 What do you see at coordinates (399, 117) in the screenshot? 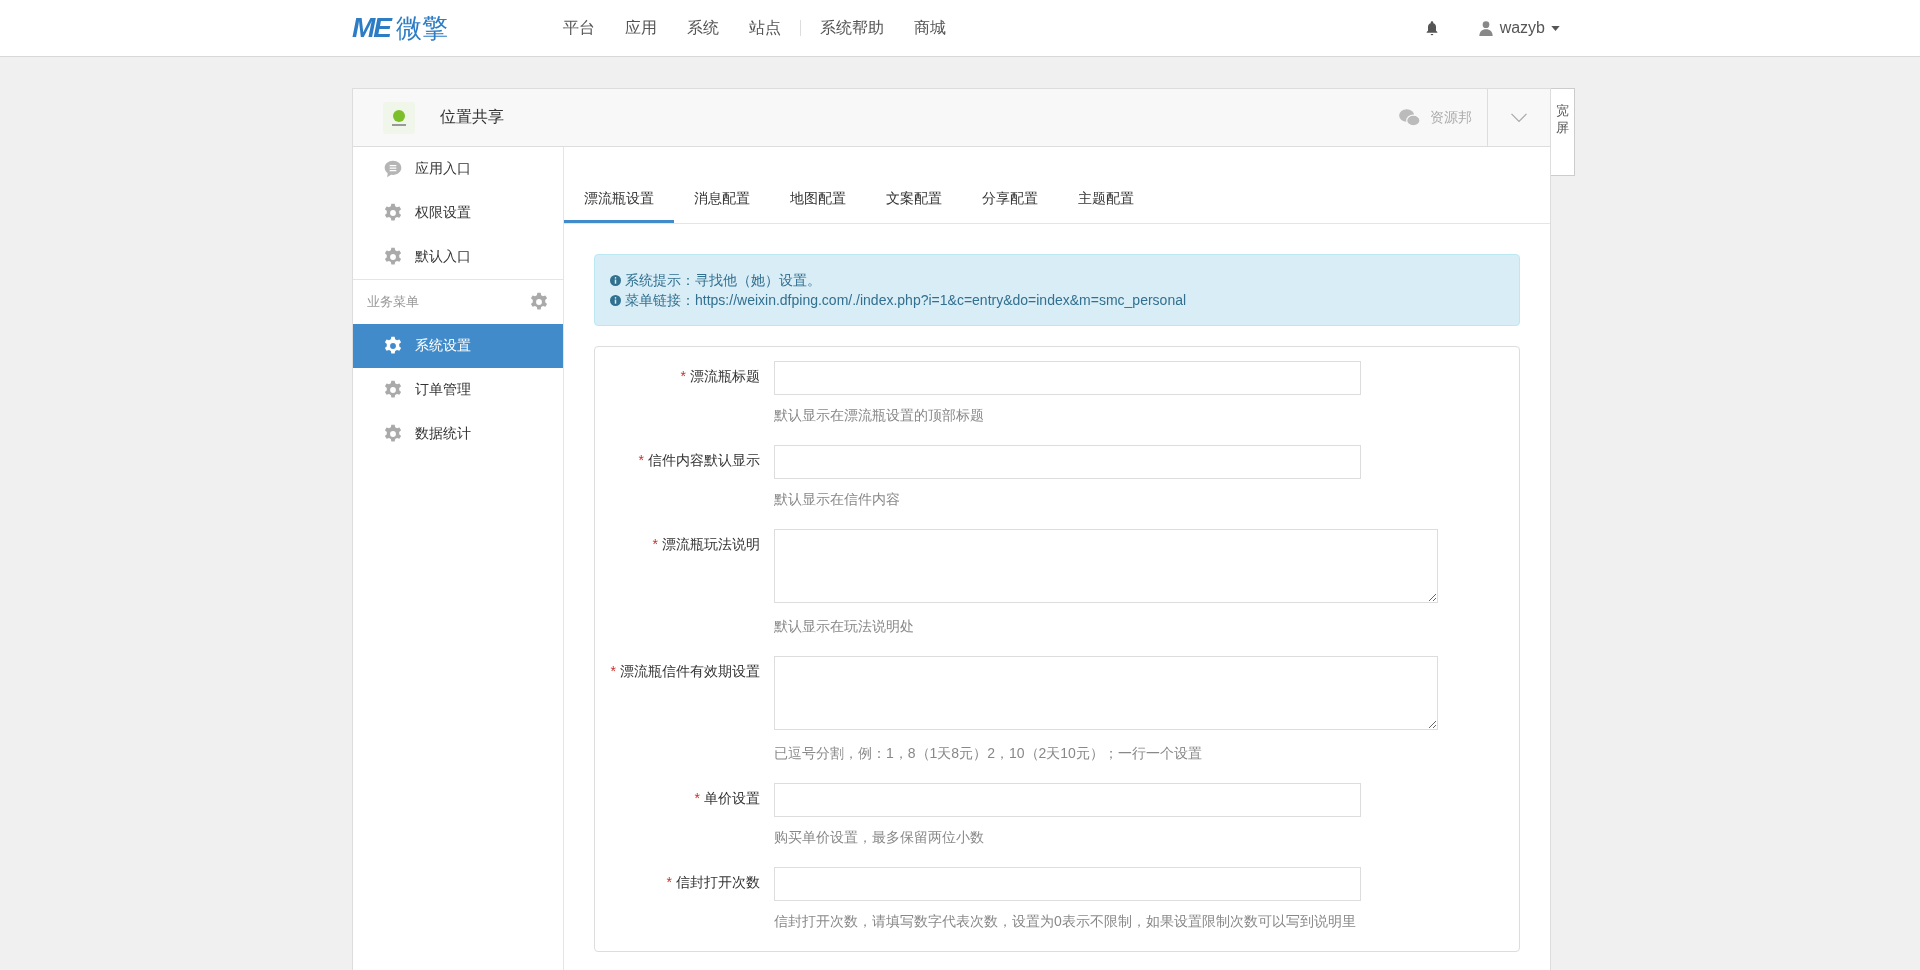
I see `app-logo-icon` at bounding box center [399, 117].